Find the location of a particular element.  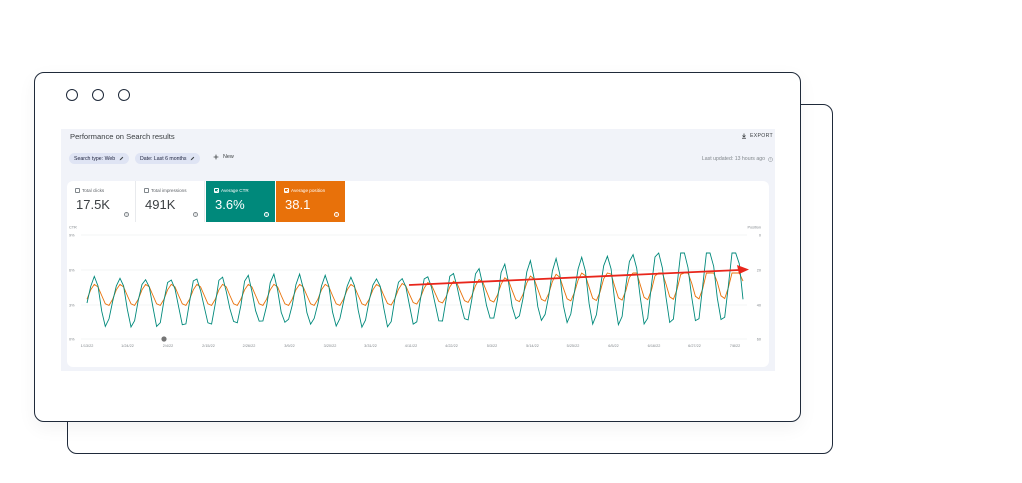

x-tick-label: 5/3/22 is located at coordinates (492, 346).